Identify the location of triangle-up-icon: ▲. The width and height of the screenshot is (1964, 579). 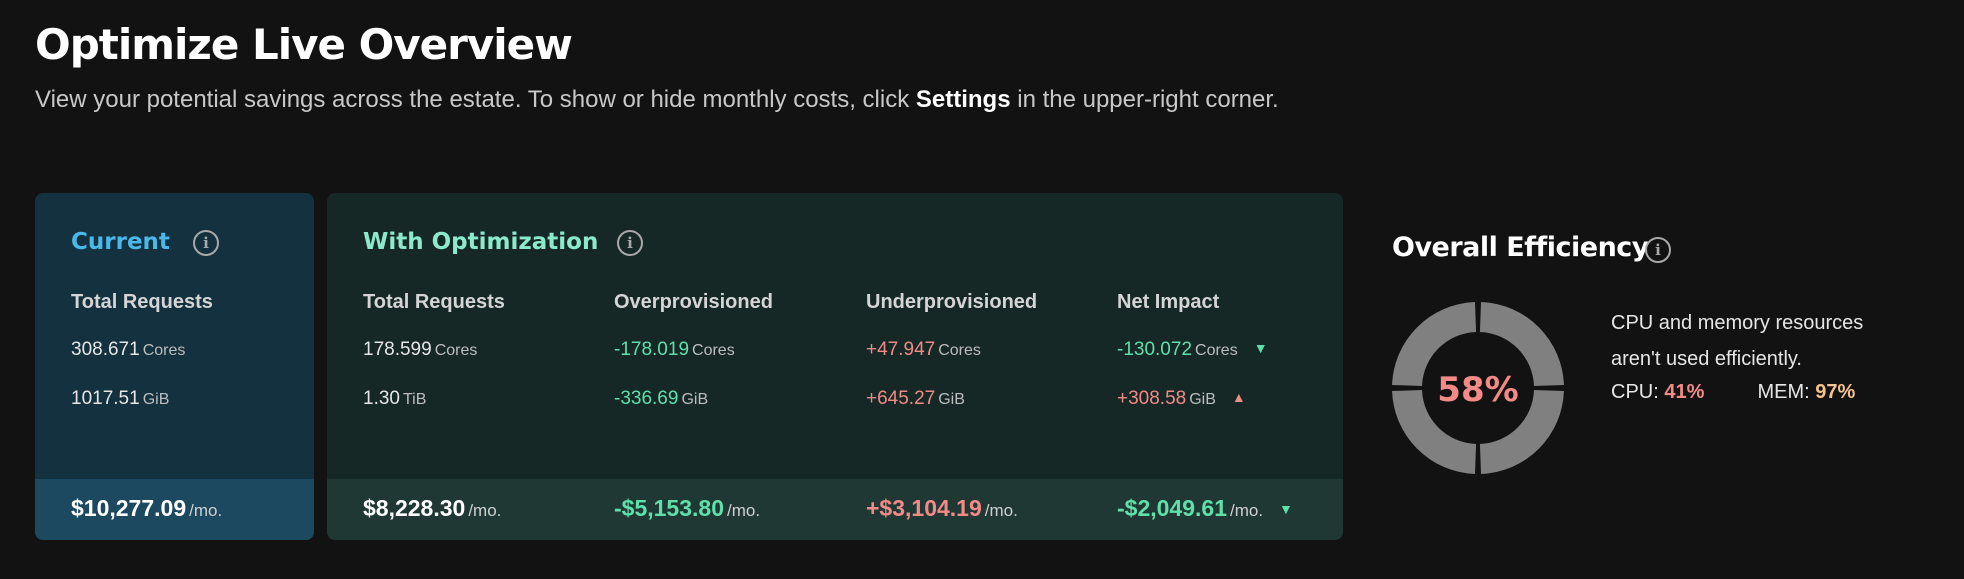
(1238, 397).